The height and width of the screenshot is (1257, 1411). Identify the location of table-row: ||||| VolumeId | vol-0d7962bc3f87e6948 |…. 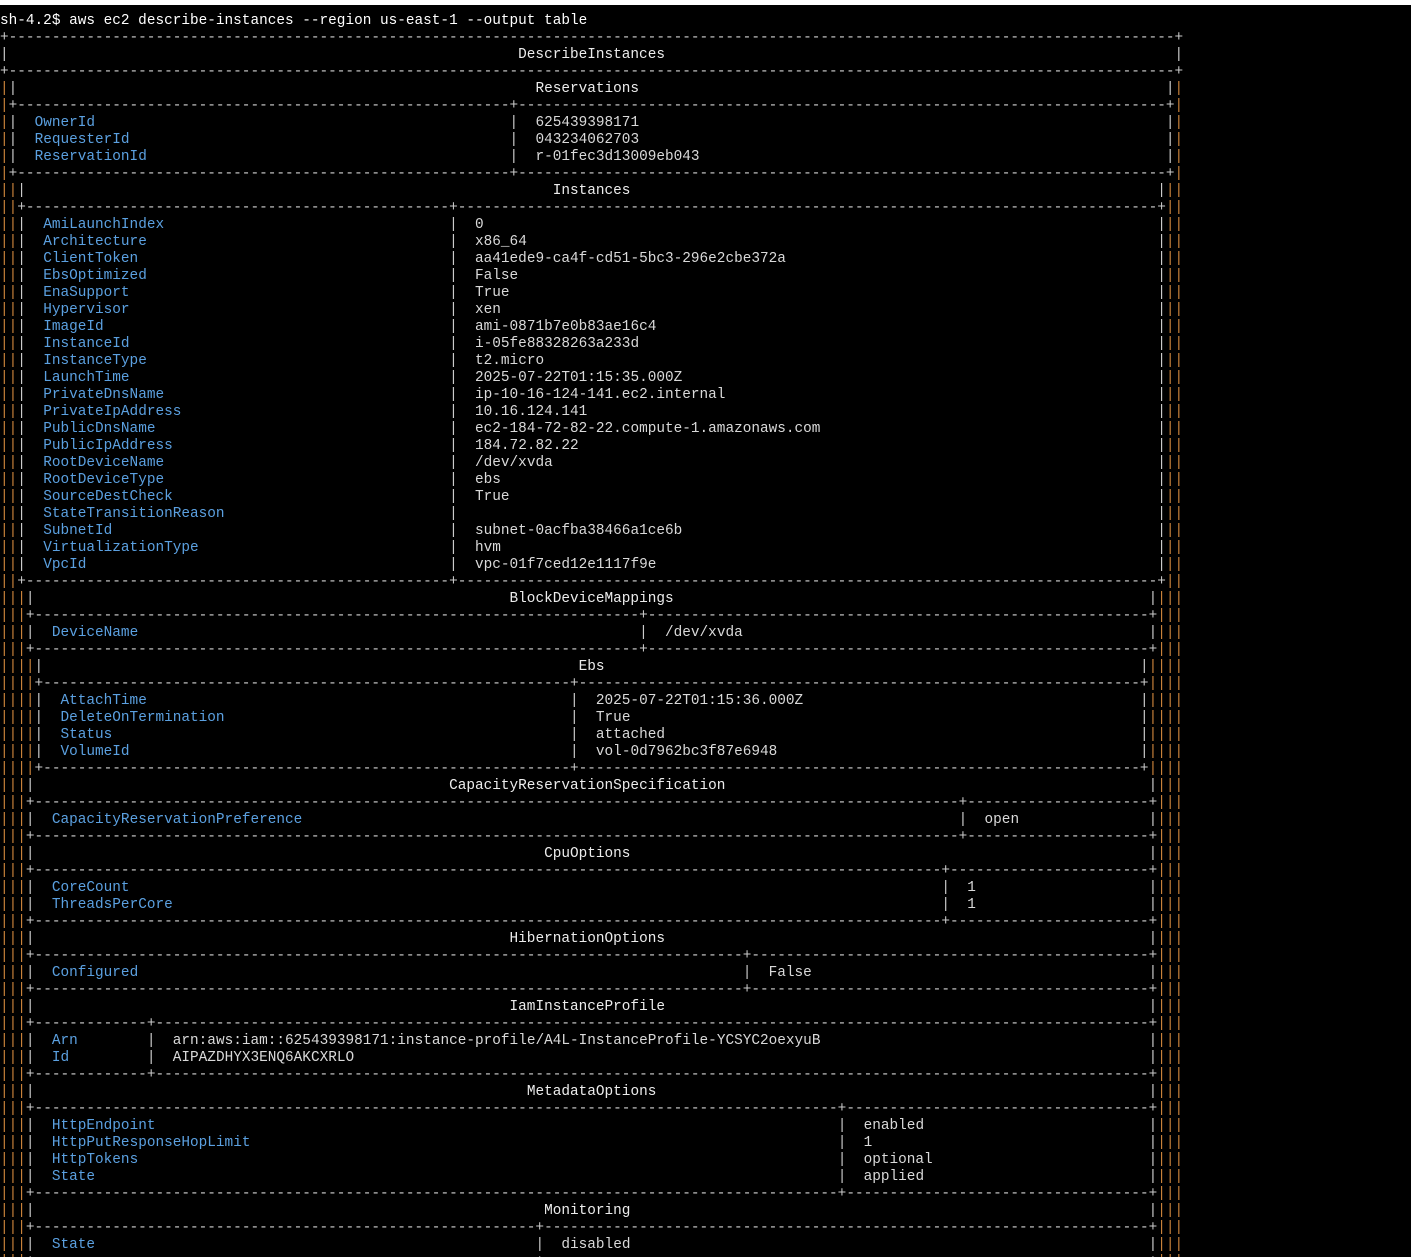
(592, 752).